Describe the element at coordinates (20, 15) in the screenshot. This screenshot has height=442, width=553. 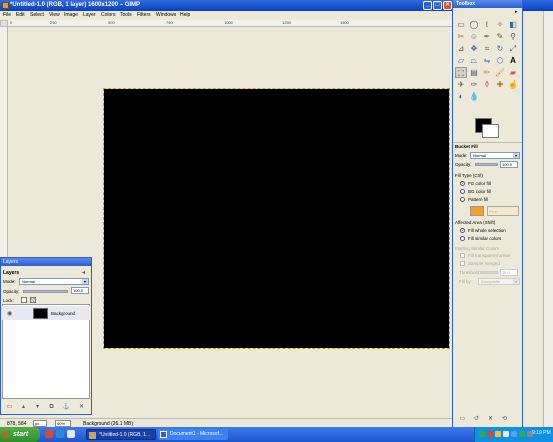
I see `menu-edit: Edit` at that location.